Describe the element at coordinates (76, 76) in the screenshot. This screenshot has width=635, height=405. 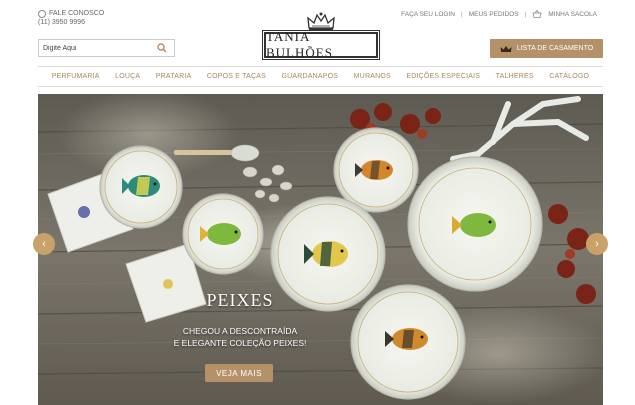
I see `nav-item-perfumaria: PERFUMARIA` at that location.